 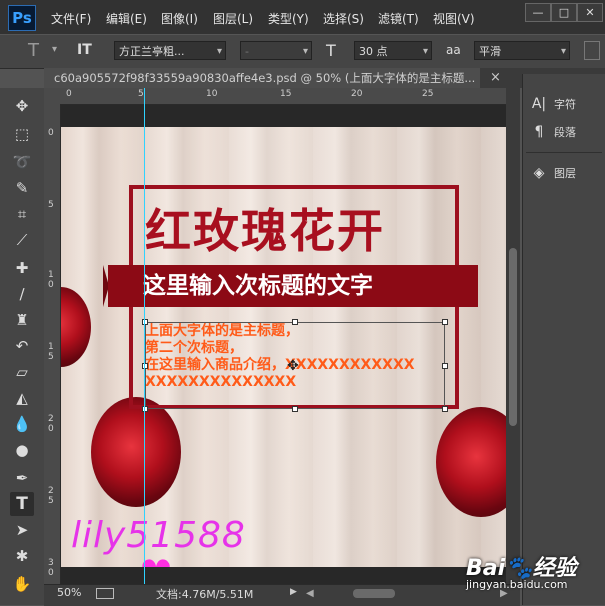 What do you see at coordinates (495, 77) in the screenshot?
I see `close-tab-icon: ×` at bounding box center [495, 77].